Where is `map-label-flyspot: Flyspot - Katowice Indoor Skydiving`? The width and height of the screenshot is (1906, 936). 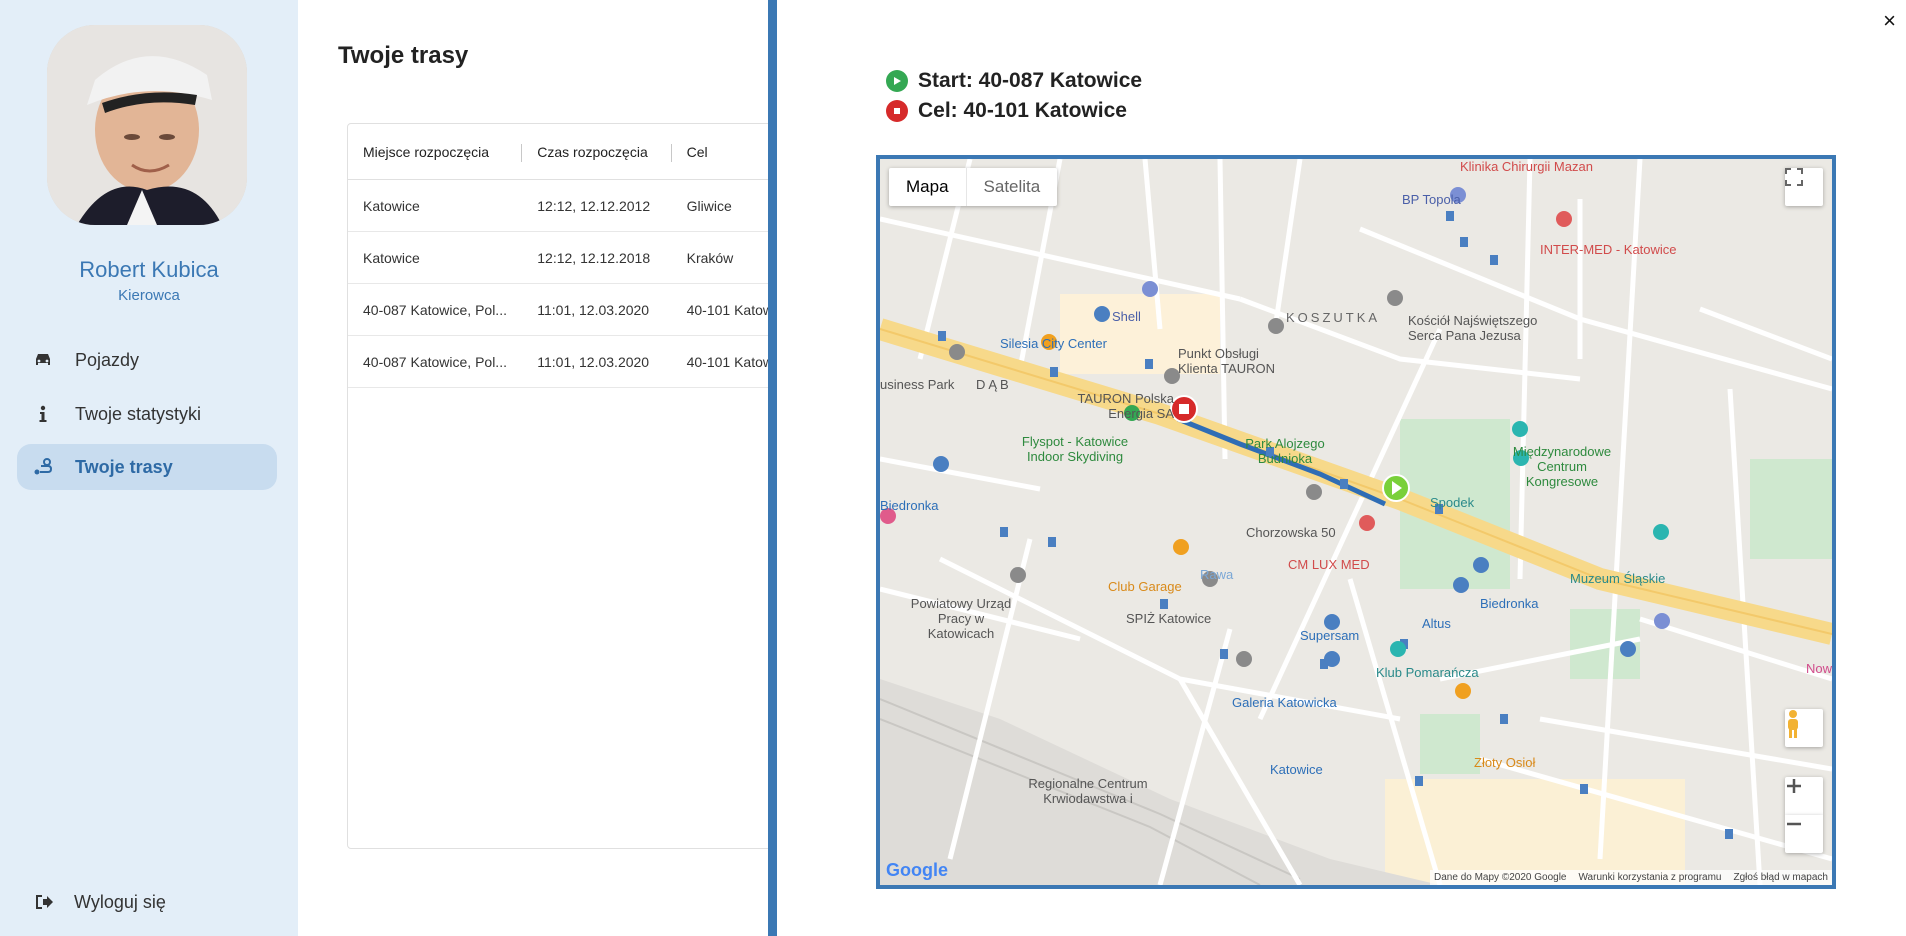 map-label-flyspot: Flyspot - Katowice Indoor Skydiving is located at coordinates (1075, 449).